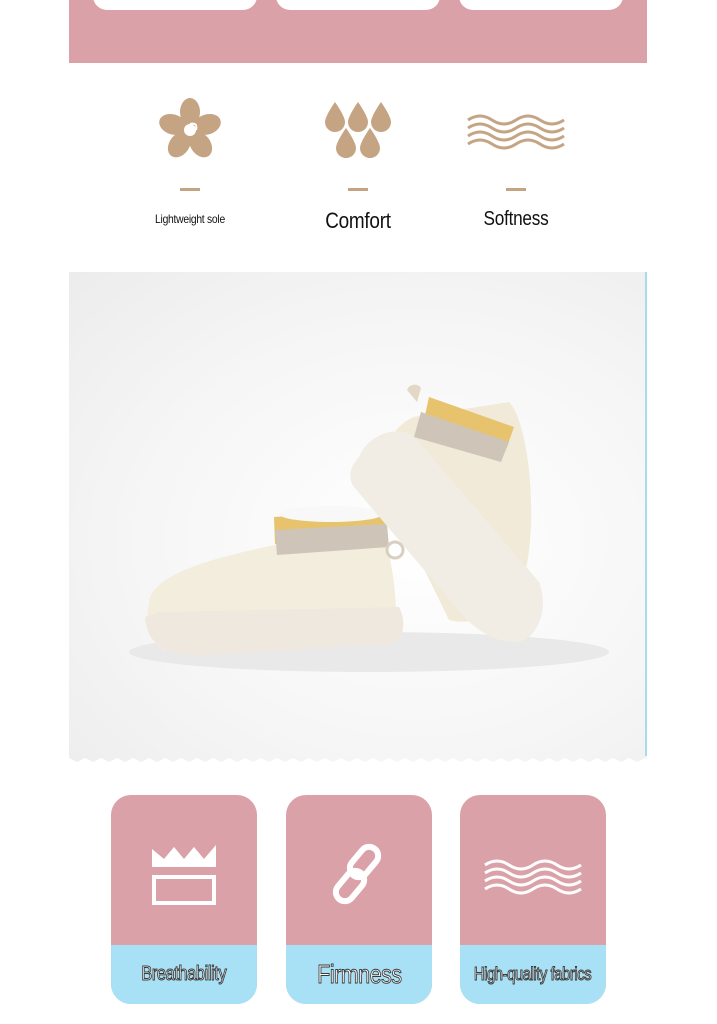  What do you see at coordinates (646, 514) in the screenshot?
I see `photo-edge-line` at bounding box center [646, 514].